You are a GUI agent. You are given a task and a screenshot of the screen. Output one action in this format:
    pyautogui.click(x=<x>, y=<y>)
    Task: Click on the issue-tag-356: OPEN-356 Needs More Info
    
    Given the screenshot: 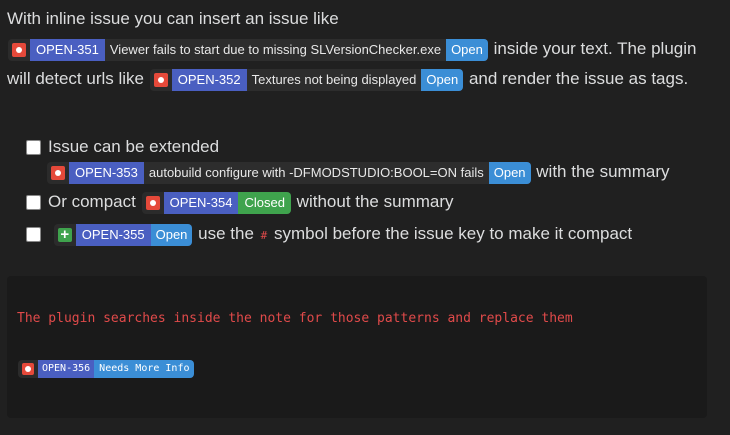 What is the action you would take?
    pyautogui.click(x=106, y=368)
    